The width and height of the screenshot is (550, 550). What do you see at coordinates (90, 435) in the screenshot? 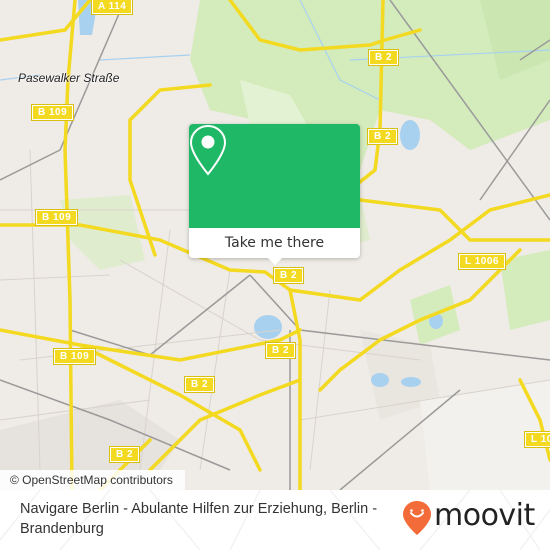
I see `urban-area` at bounding box center [90, 435].